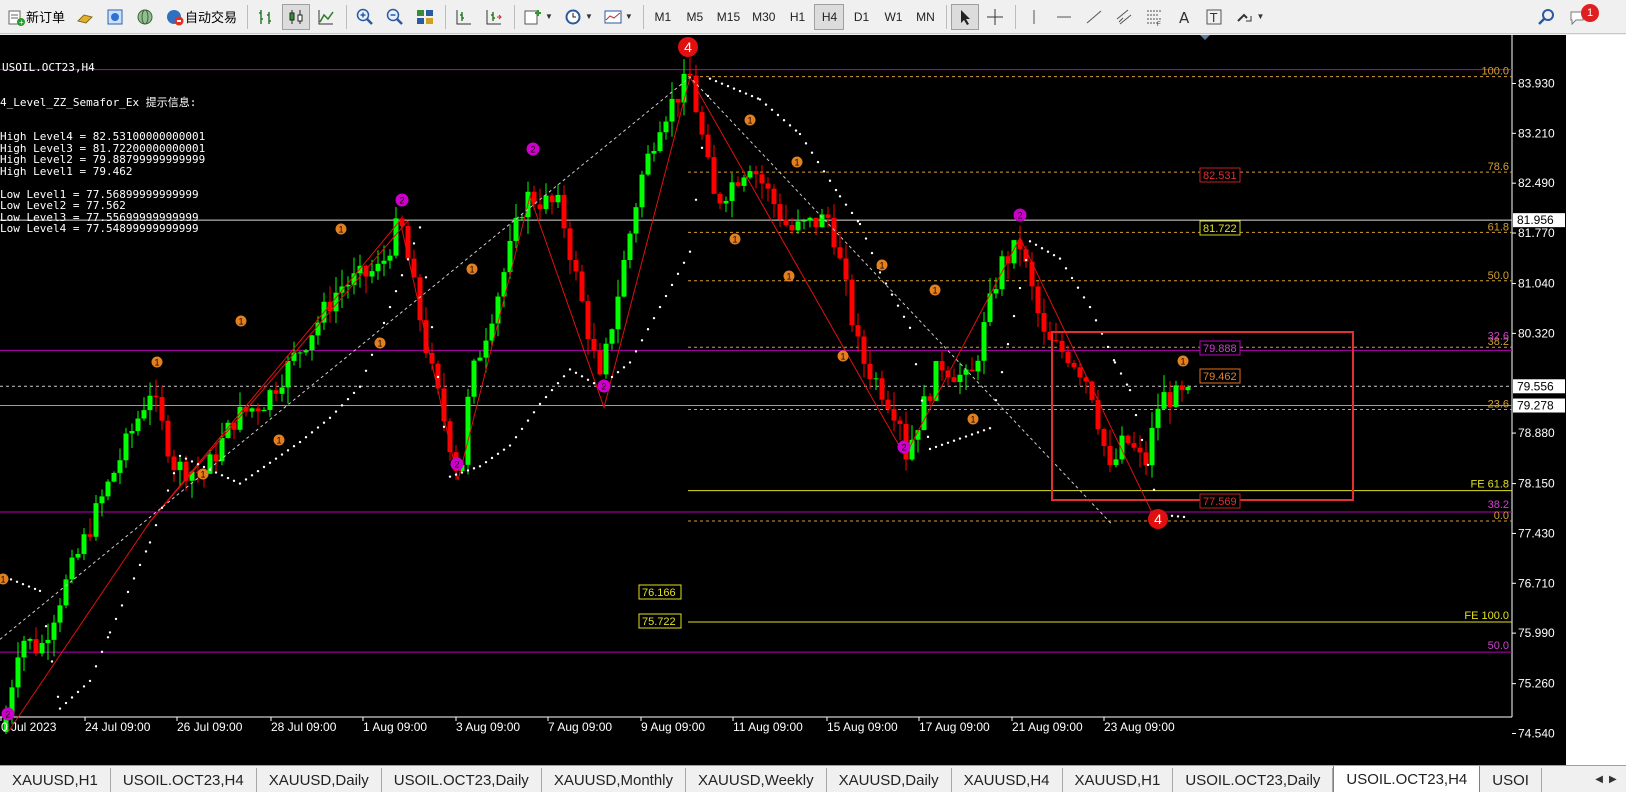  Describe the element at coordinates (1535, 220) in the screenshot. I see `price-axis-highlight-label: 81.956` at that location.